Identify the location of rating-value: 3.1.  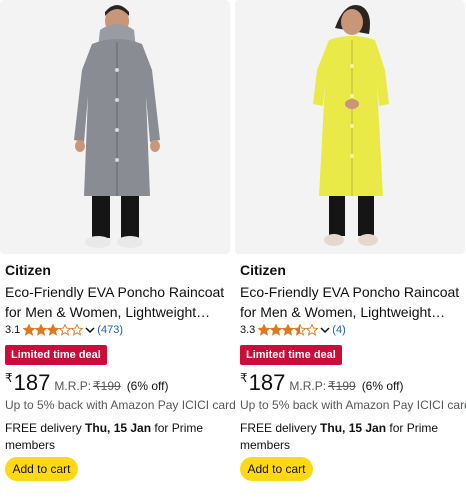
(13, 330).